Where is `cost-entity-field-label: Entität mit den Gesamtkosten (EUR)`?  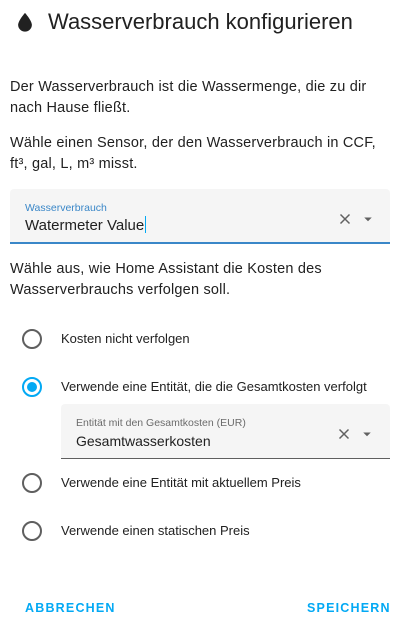 cost-entity-field-label: Entität mit den Gesamtkosten (EUR) is located at coordinates (161, 423).